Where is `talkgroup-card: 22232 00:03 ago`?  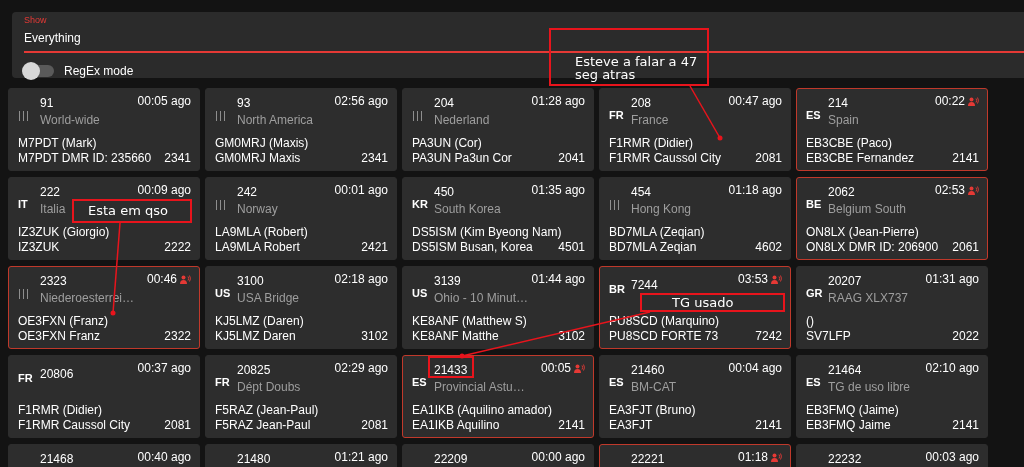 talkgroup-card: 22232 00:03 ago is located at coordinates (892, 455).